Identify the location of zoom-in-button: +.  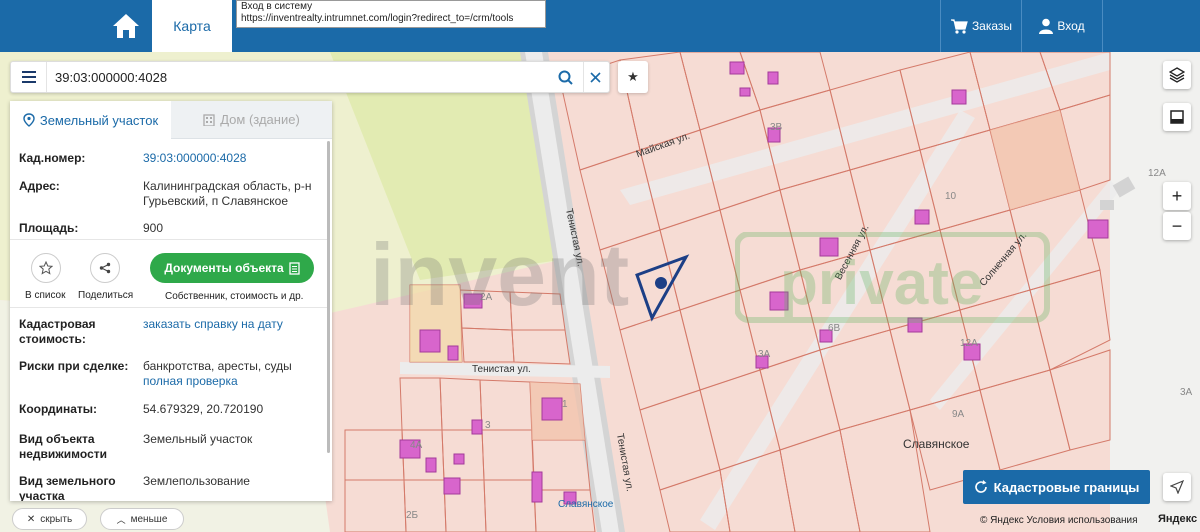
(1177, 196).